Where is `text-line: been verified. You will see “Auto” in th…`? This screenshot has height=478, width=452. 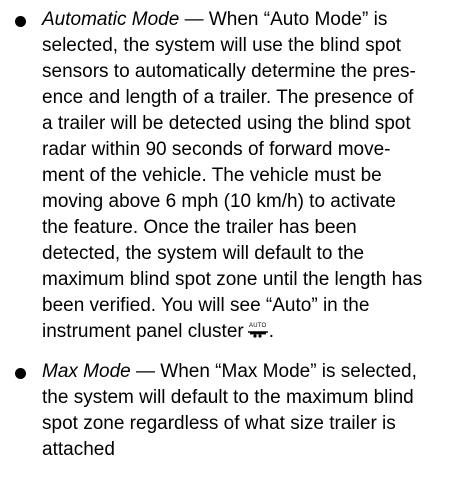
text-line: been verified. You will see “Auto” in th… is located at coordinates (206, 305).